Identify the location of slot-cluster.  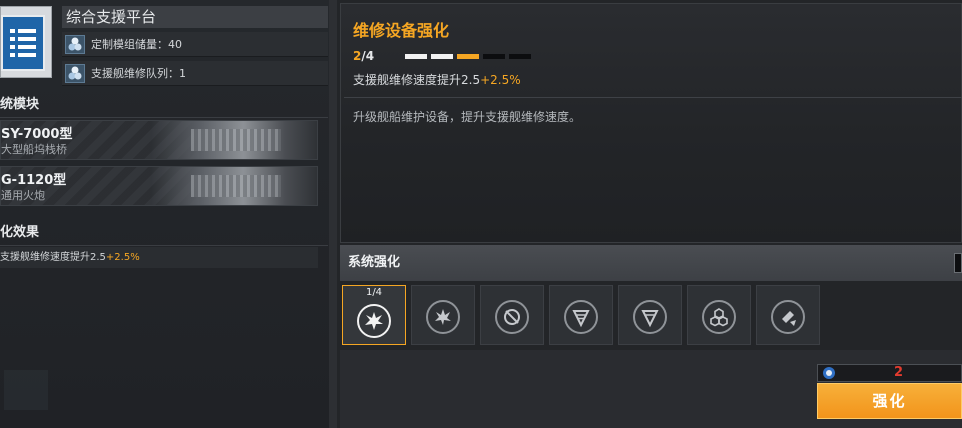
(719, 315).